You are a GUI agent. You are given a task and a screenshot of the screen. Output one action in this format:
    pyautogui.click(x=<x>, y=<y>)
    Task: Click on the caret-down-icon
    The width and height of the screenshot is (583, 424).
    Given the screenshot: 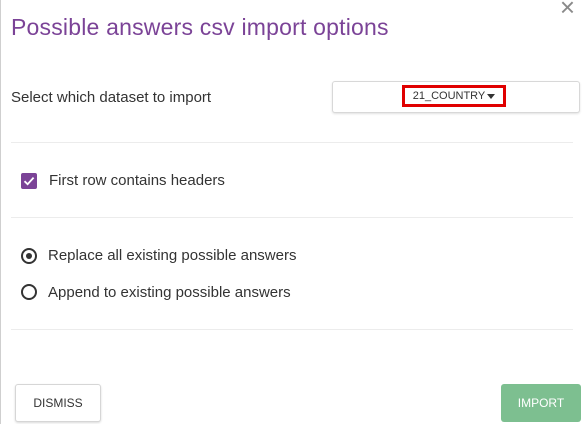 What is the action you would take?
    pyautogui.click(x=491, y=96)
    